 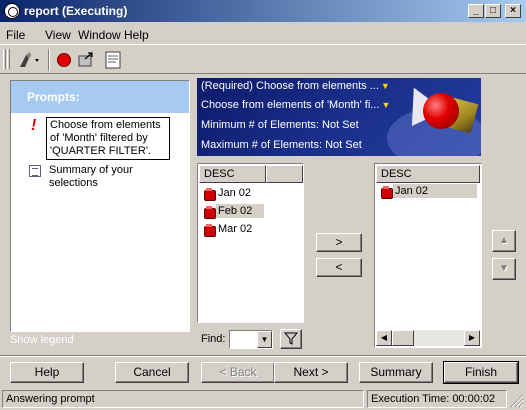 I want to click on show-legend-link: Show legend, so click(x=42, y=340).